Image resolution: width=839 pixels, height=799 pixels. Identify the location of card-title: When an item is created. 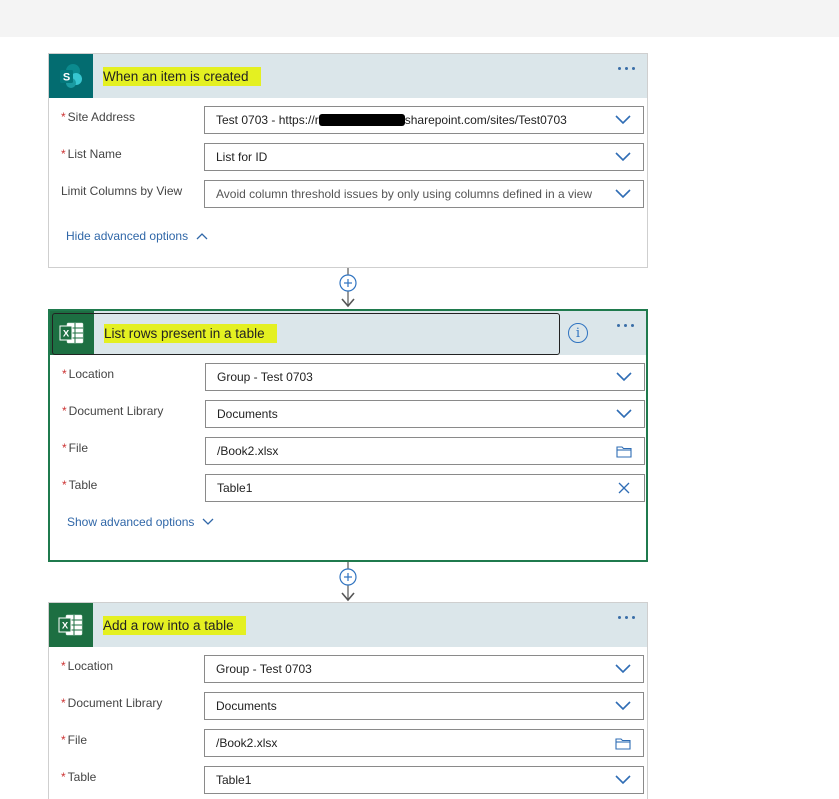
(182, 76).